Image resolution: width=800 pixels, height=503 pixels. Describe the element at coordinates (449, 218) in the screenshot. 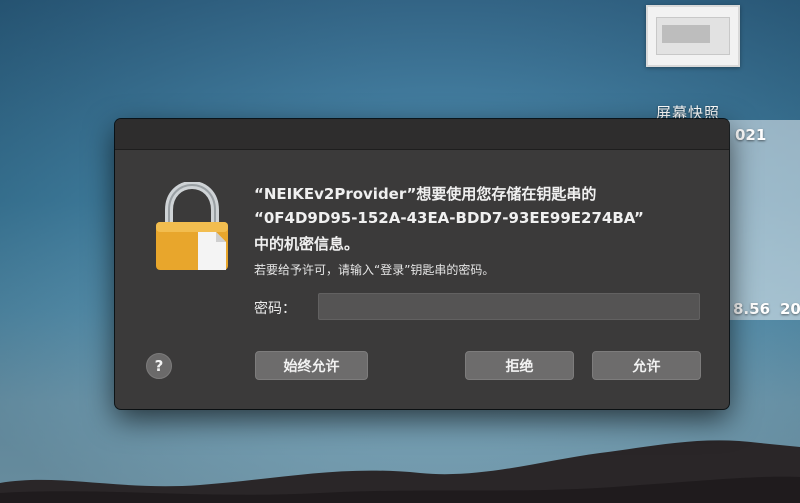

I see `message-keychain-id: “0F4D9D95-152A-43EA-BDD7-93EE99E274BA”` at that location.